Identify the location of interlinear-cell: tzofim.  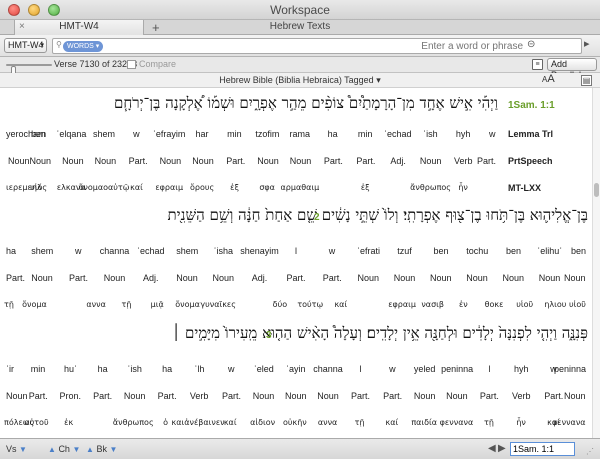
(267, 134).